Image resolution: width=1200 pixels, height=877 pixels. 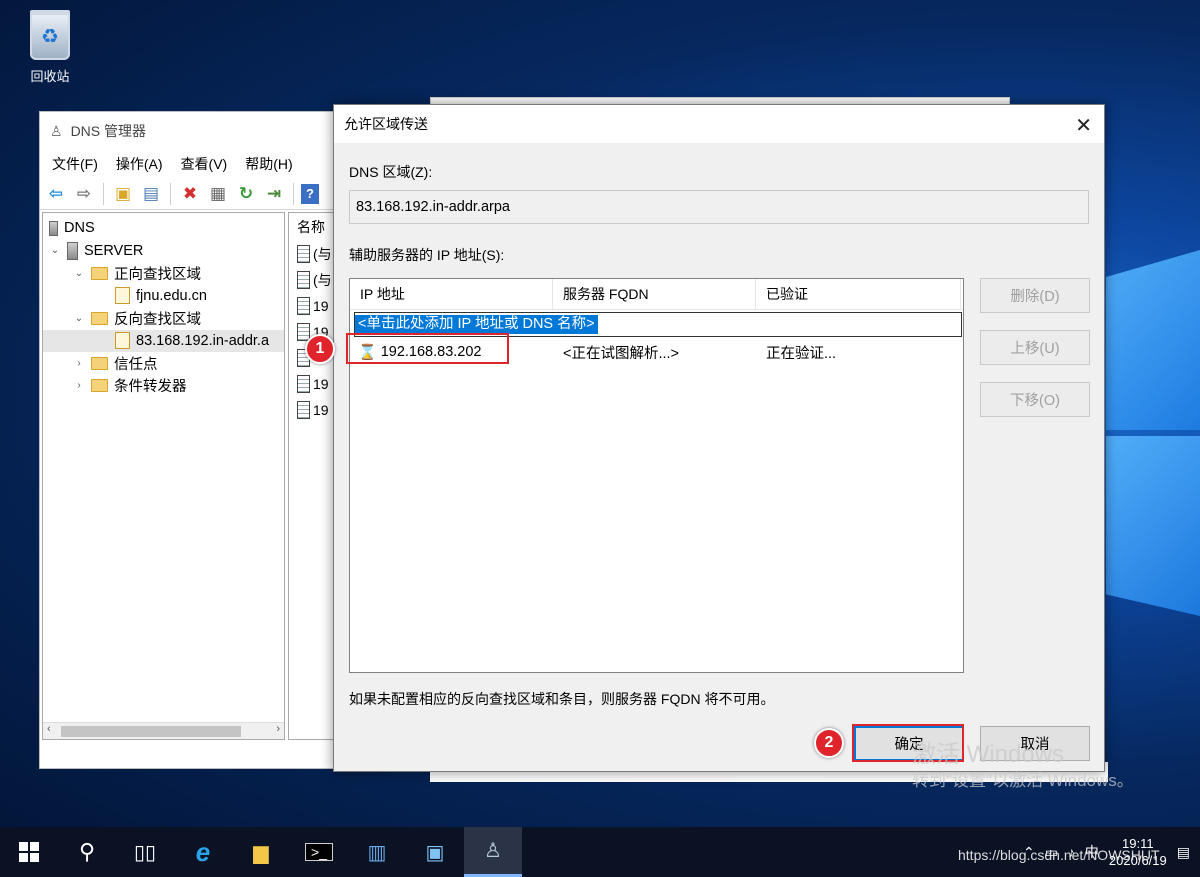 I want to click on toolbar: ⇦ ⇨ ▣ ▤ ✖ ▦ ↻ ⇥ ?, so click(x=189, y=194).